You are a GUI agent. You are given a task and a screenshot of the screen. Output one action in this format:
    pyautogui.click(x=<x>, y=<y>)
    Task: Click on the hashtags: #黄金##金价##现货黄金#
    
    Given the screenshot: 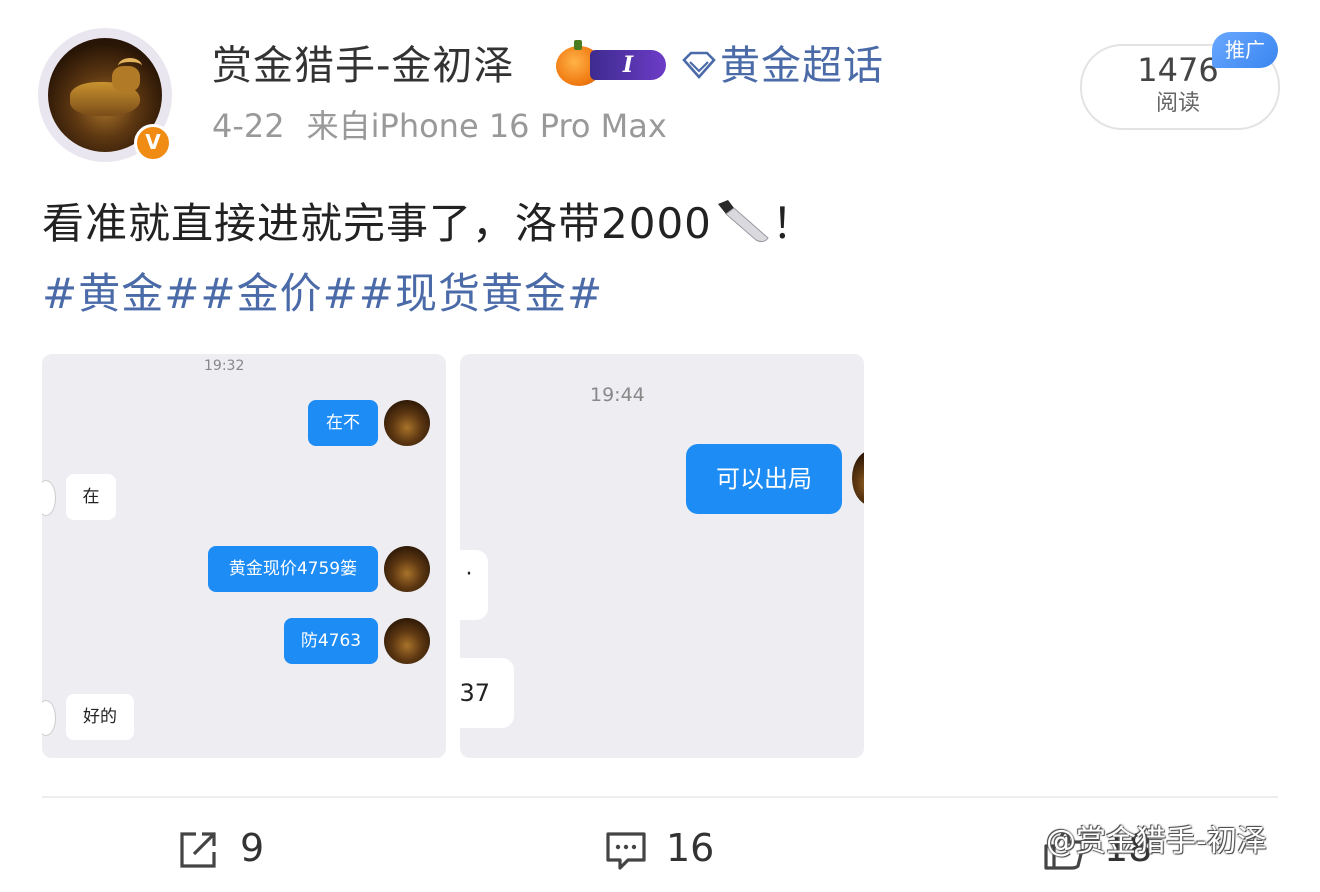 What is the action you would take?
    pyautogui.click(x=322, y=294)
    